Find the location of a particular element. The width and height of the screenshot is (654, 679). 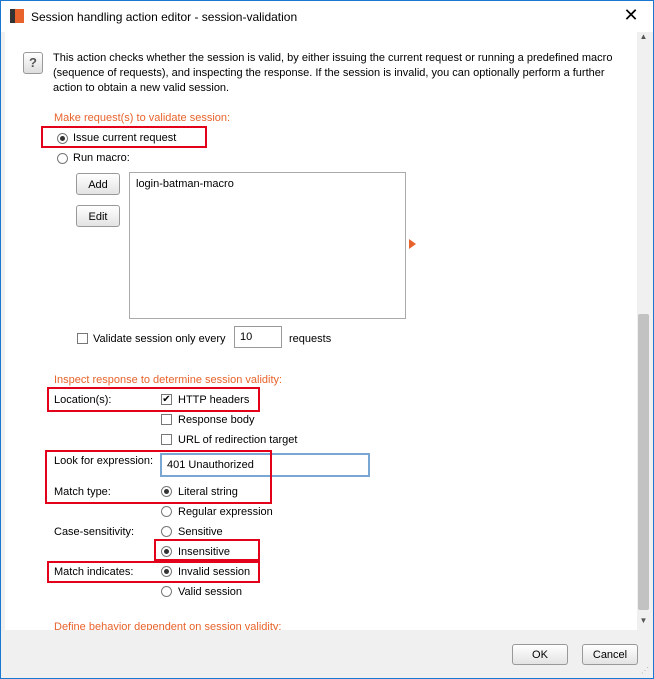

match-indicates-label: Match indicates: is located at coordinates (94, 572).